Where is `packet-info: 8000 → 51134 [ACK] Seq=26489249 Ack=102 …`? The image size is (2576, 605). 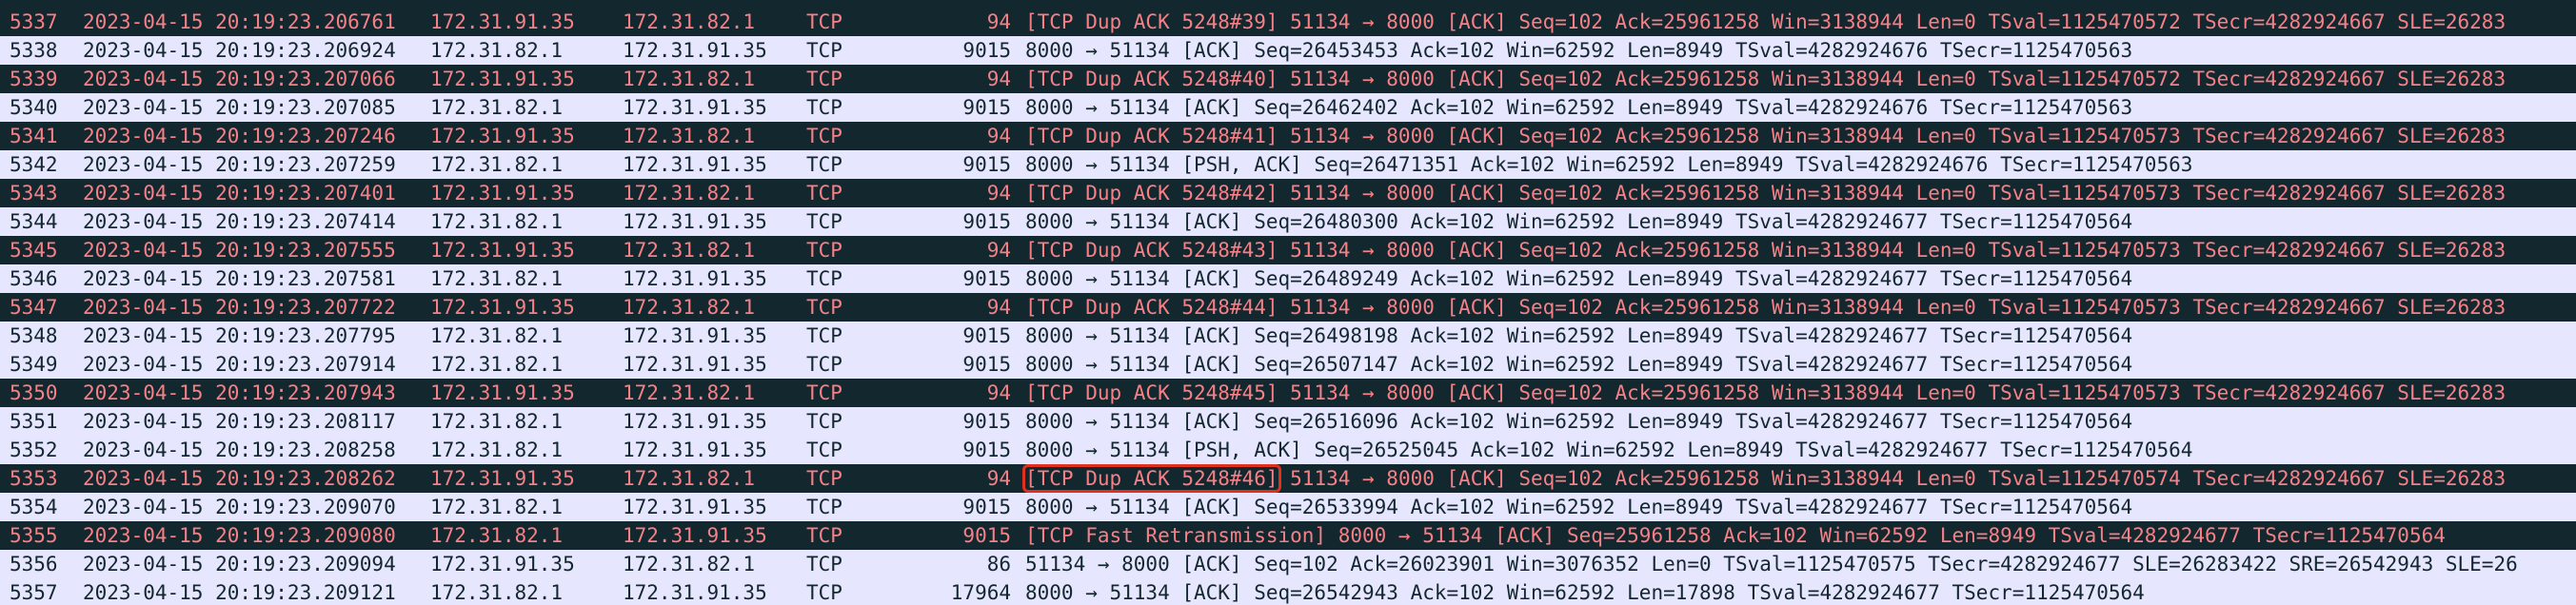 packet-info: 8000 → 51134 [ACK] Seq=26489249 Ack=102 … is located at coordinates (1800, 278).